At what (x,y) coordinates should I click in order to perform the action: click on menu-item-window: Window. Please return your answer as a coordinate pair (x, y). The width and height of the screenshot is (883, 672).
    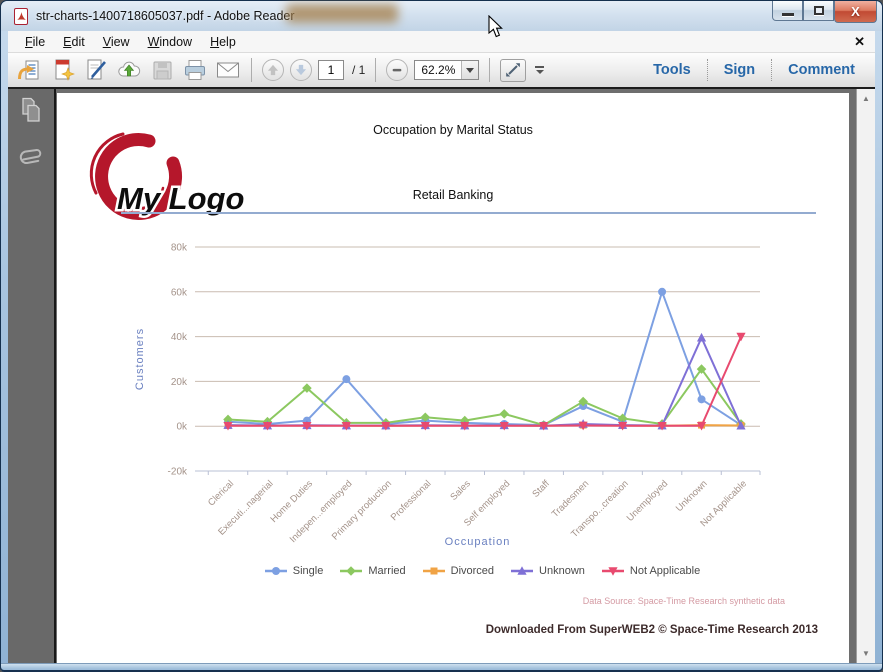
    Looking at the image, I should click on (170, 42).